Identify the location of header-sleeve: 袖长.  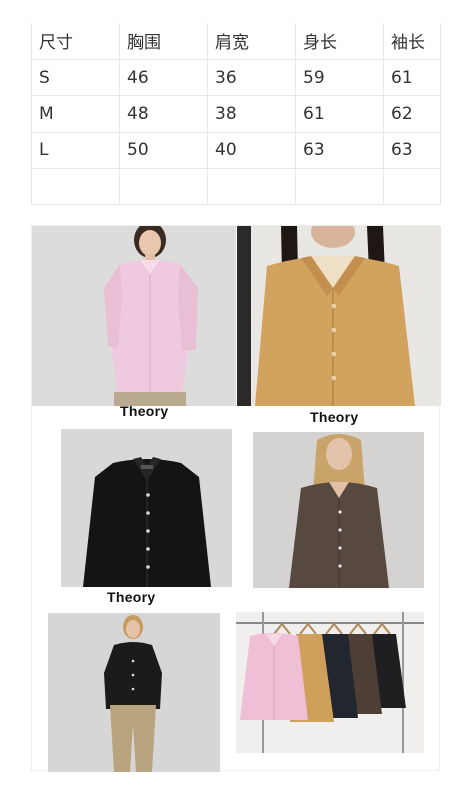
(412, 41).